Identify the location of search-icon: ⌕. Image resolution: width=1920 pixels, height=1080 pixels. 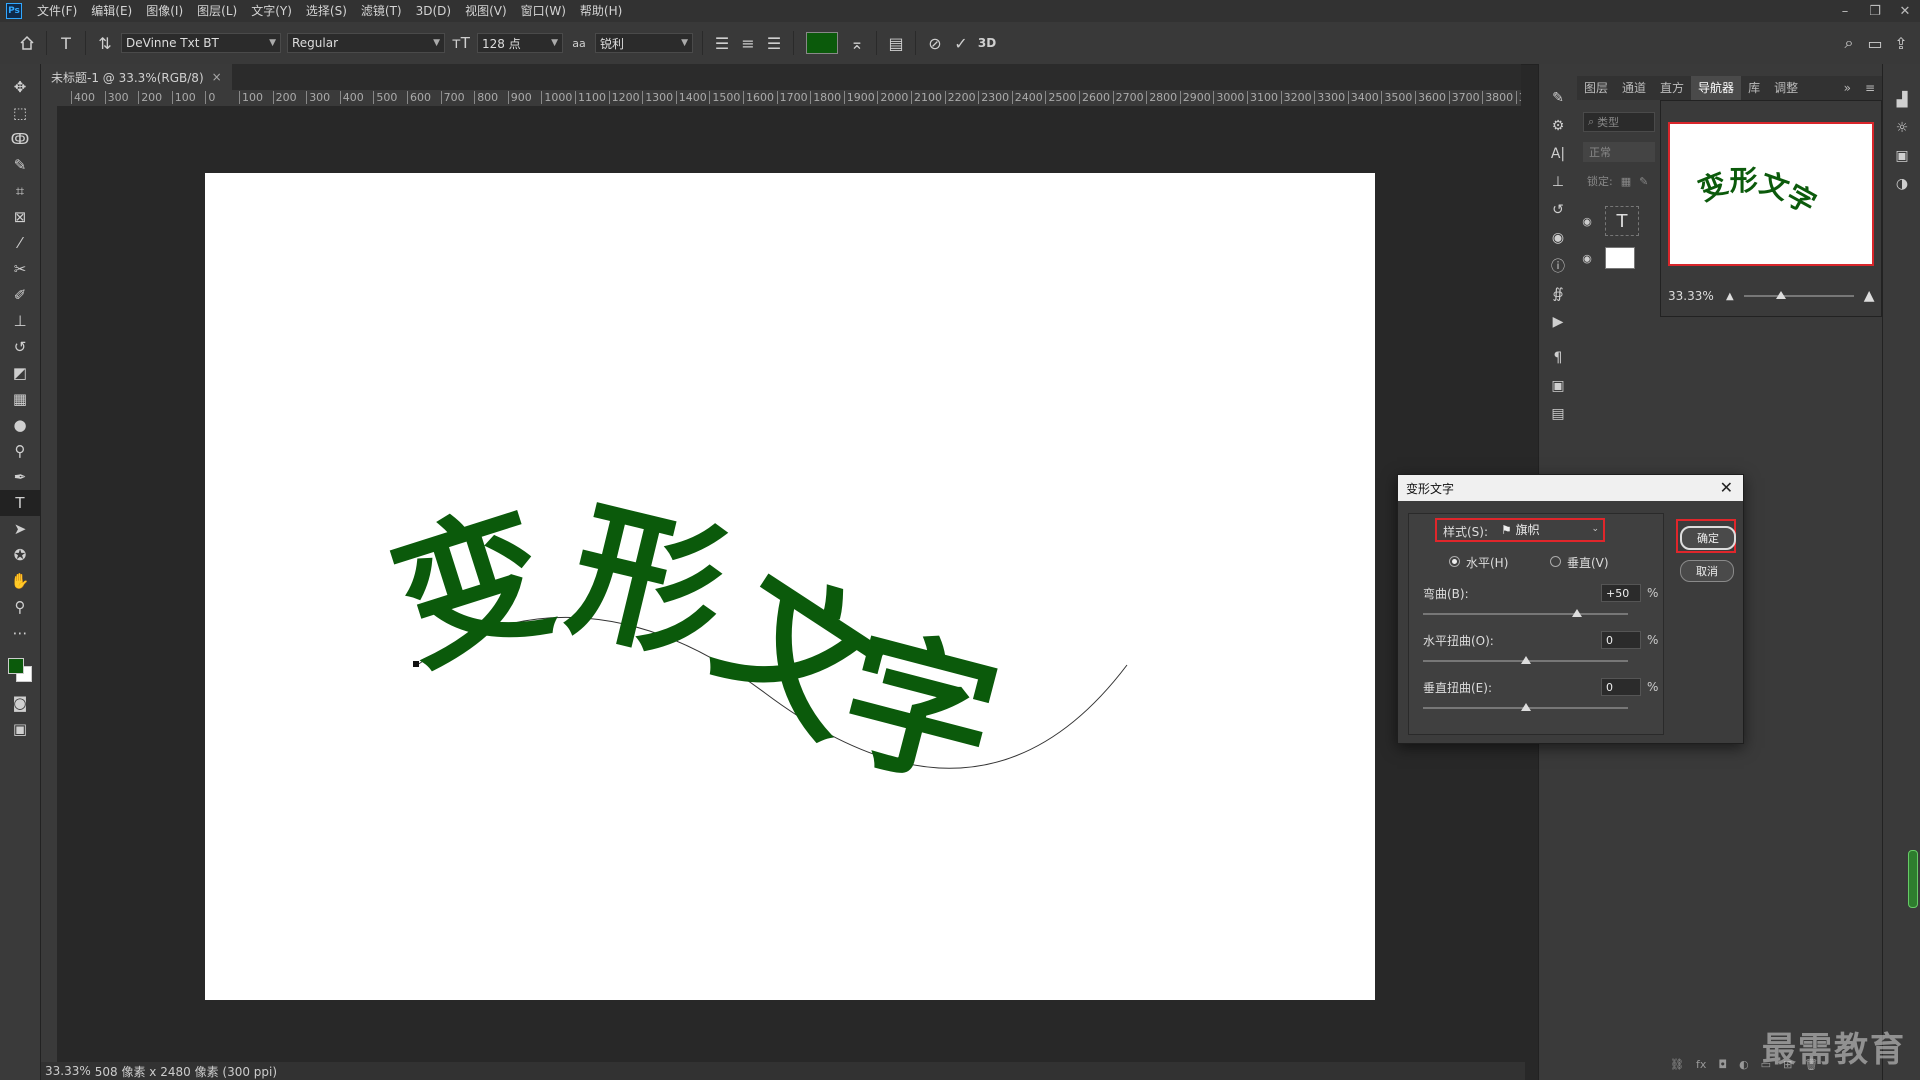
(1849, 43).